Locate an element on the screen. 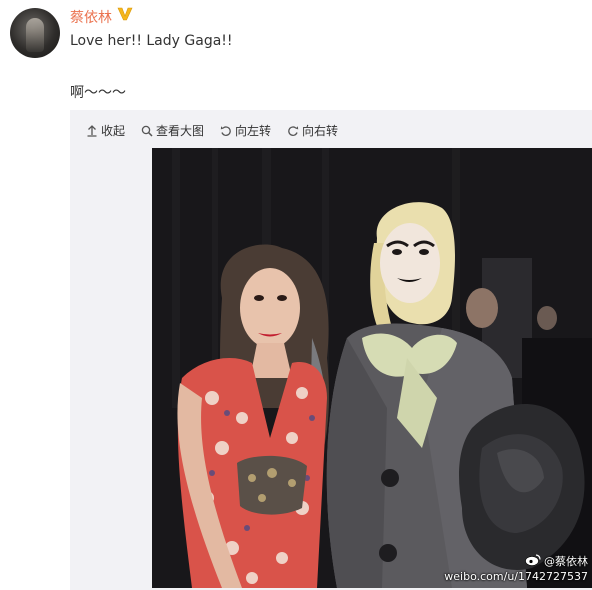  avatar is located at coordinates (35, 33).